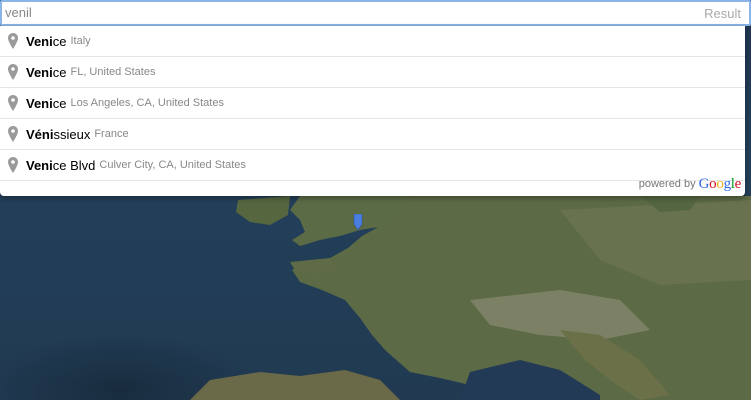 The width and height of the screenshot is (751, 400). Describe the element at coordinates (727, 183) in the screenshot. I see `logo-letter: g` at that location.